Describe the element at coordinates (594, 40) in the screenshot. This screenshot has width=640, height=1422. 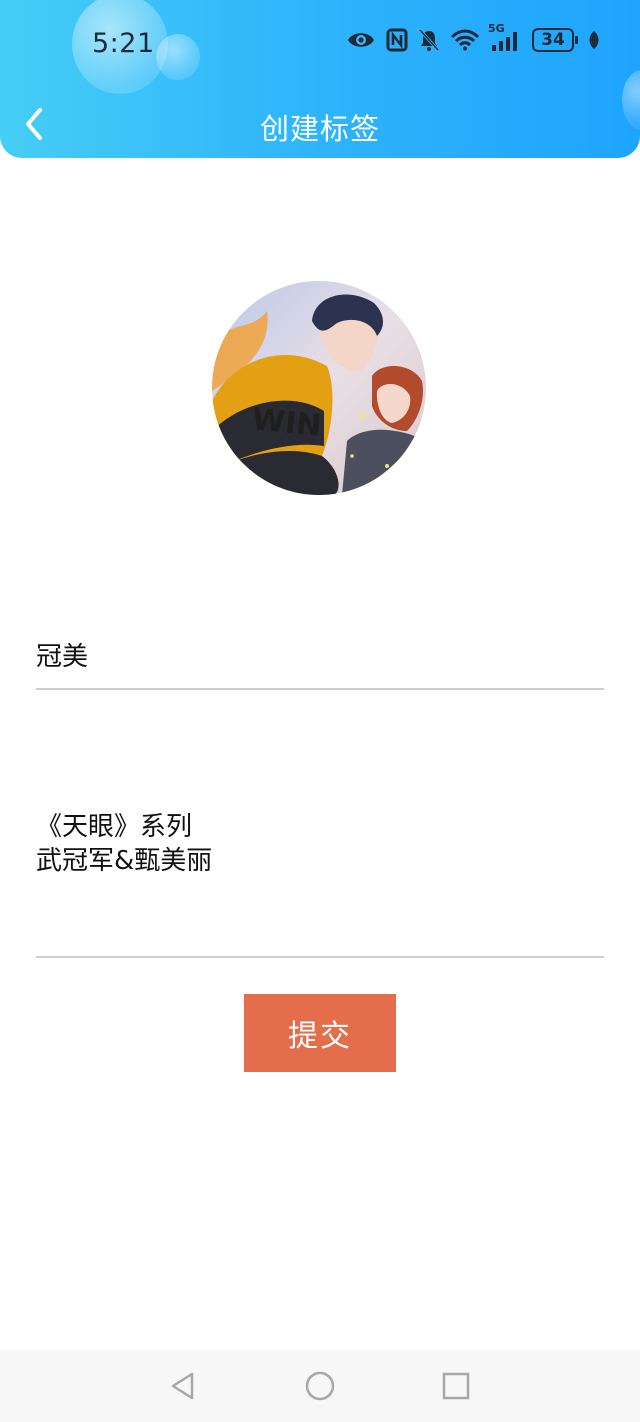
I see `leaf-icon` at that location.